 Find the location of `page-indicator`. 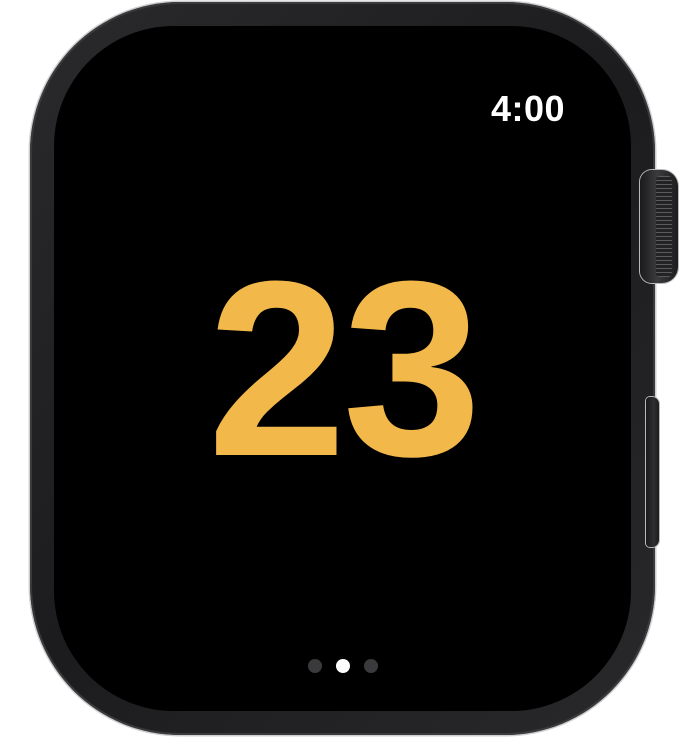

page-indicator is located at coordinates (342, 666).